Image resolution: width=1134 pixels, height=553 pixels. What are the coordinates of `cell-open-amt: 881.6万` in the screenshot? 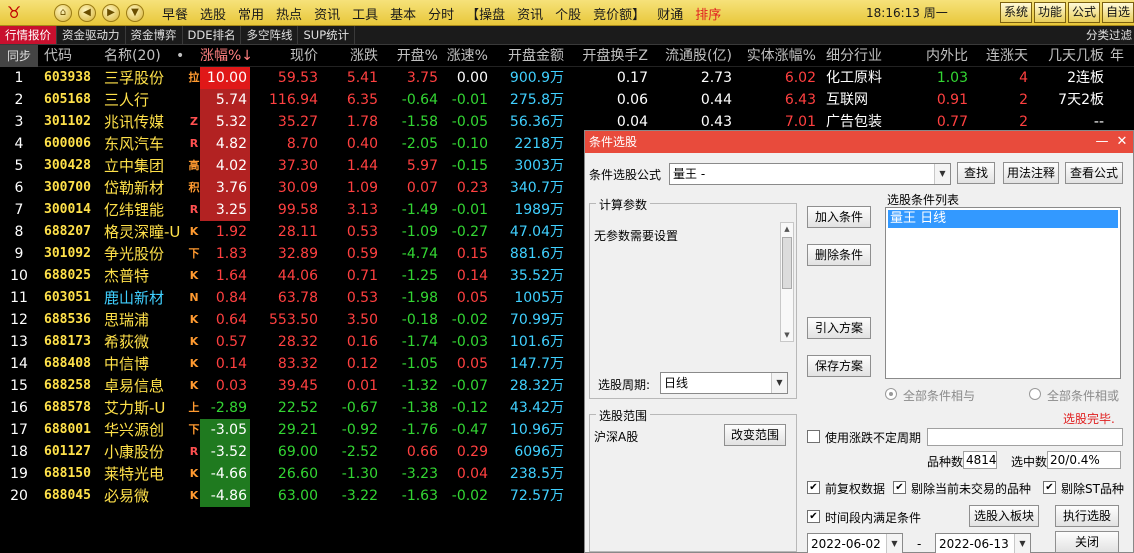 It's located at (536, 254).